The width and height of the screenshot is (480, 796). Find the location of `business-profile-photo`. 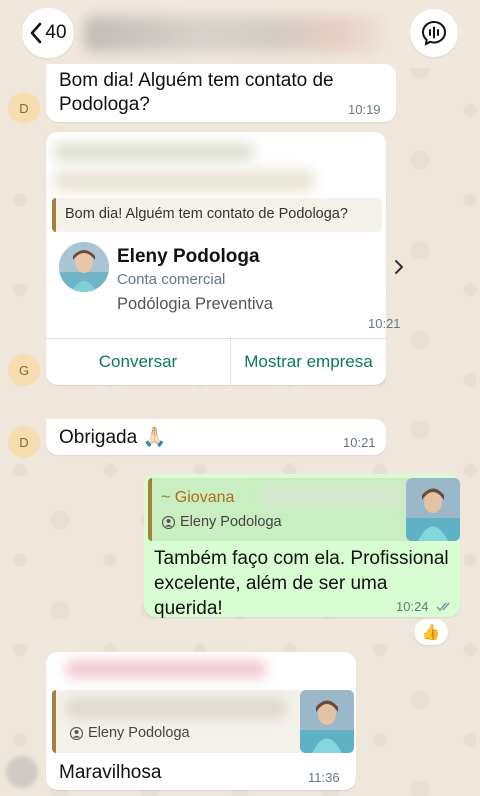

business-profile-photo is located at coordinates (84, 267).